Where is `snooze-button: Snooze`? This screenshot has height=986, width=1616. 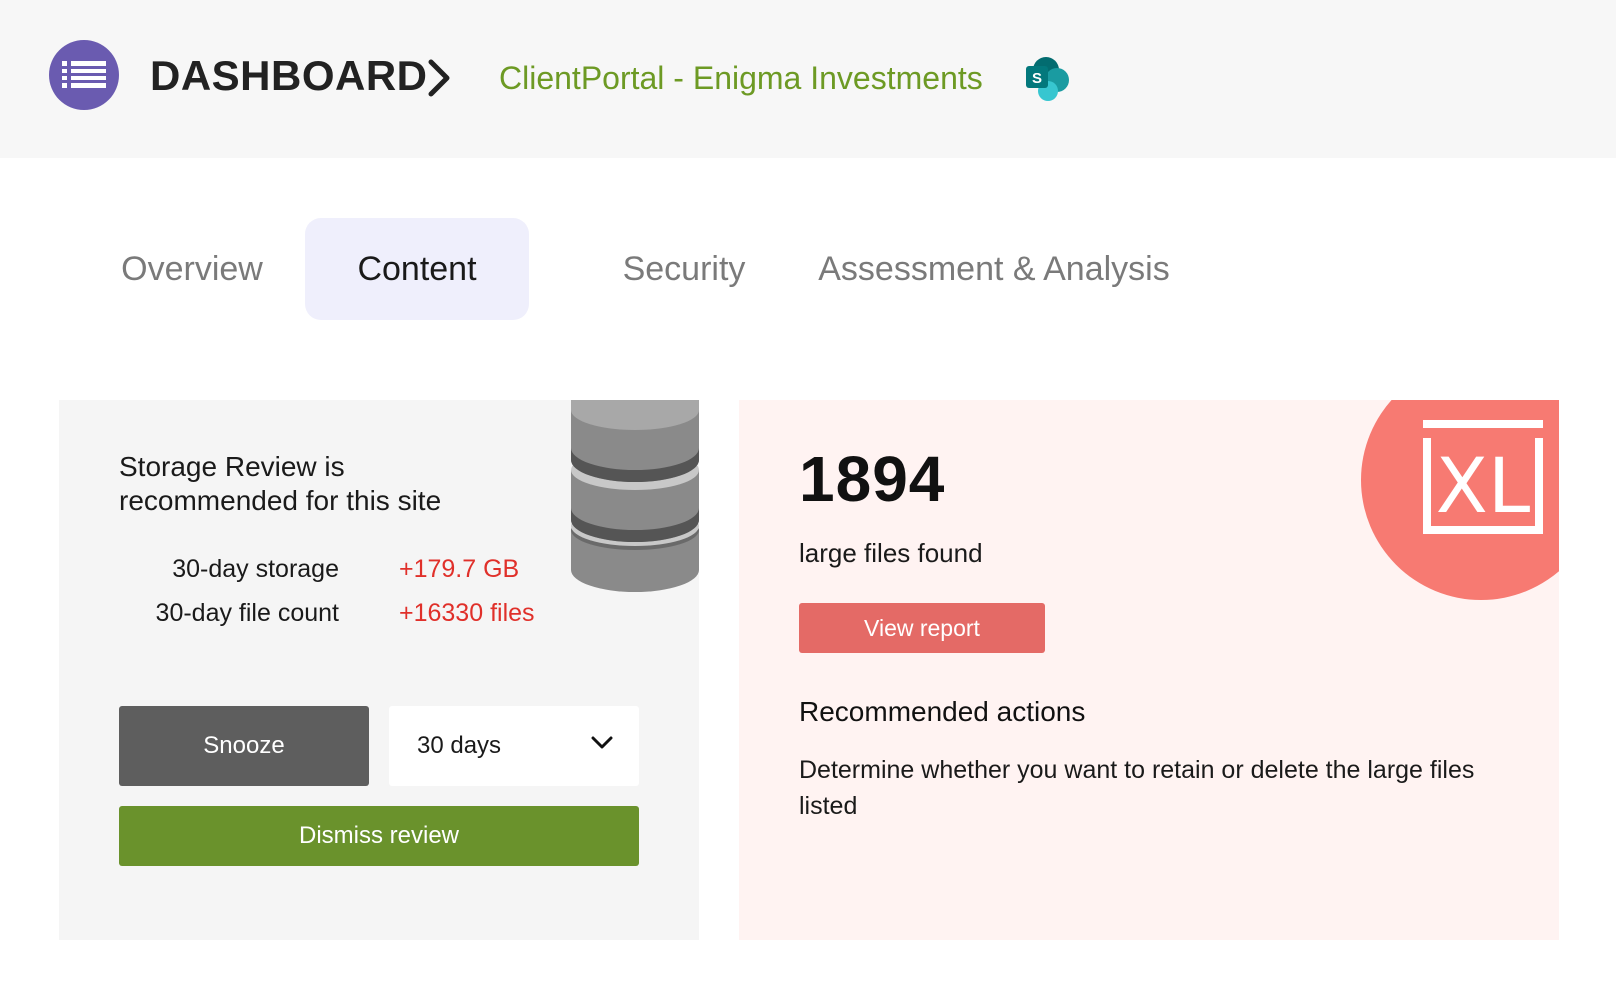 snooze-button: Snooze is located at coordinates (244, 746).